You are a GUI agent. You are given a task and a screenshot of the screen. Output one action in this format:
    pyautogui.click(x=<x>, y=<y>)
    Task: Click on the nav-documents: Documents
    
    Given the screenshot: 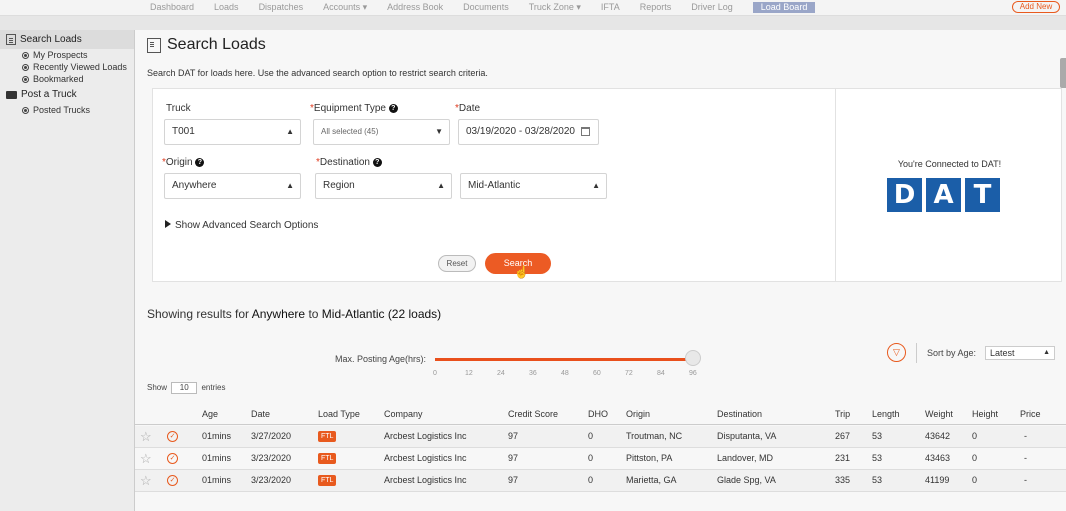 What is the action you would take?
    pyautogui.click(x=486, y=7)
    